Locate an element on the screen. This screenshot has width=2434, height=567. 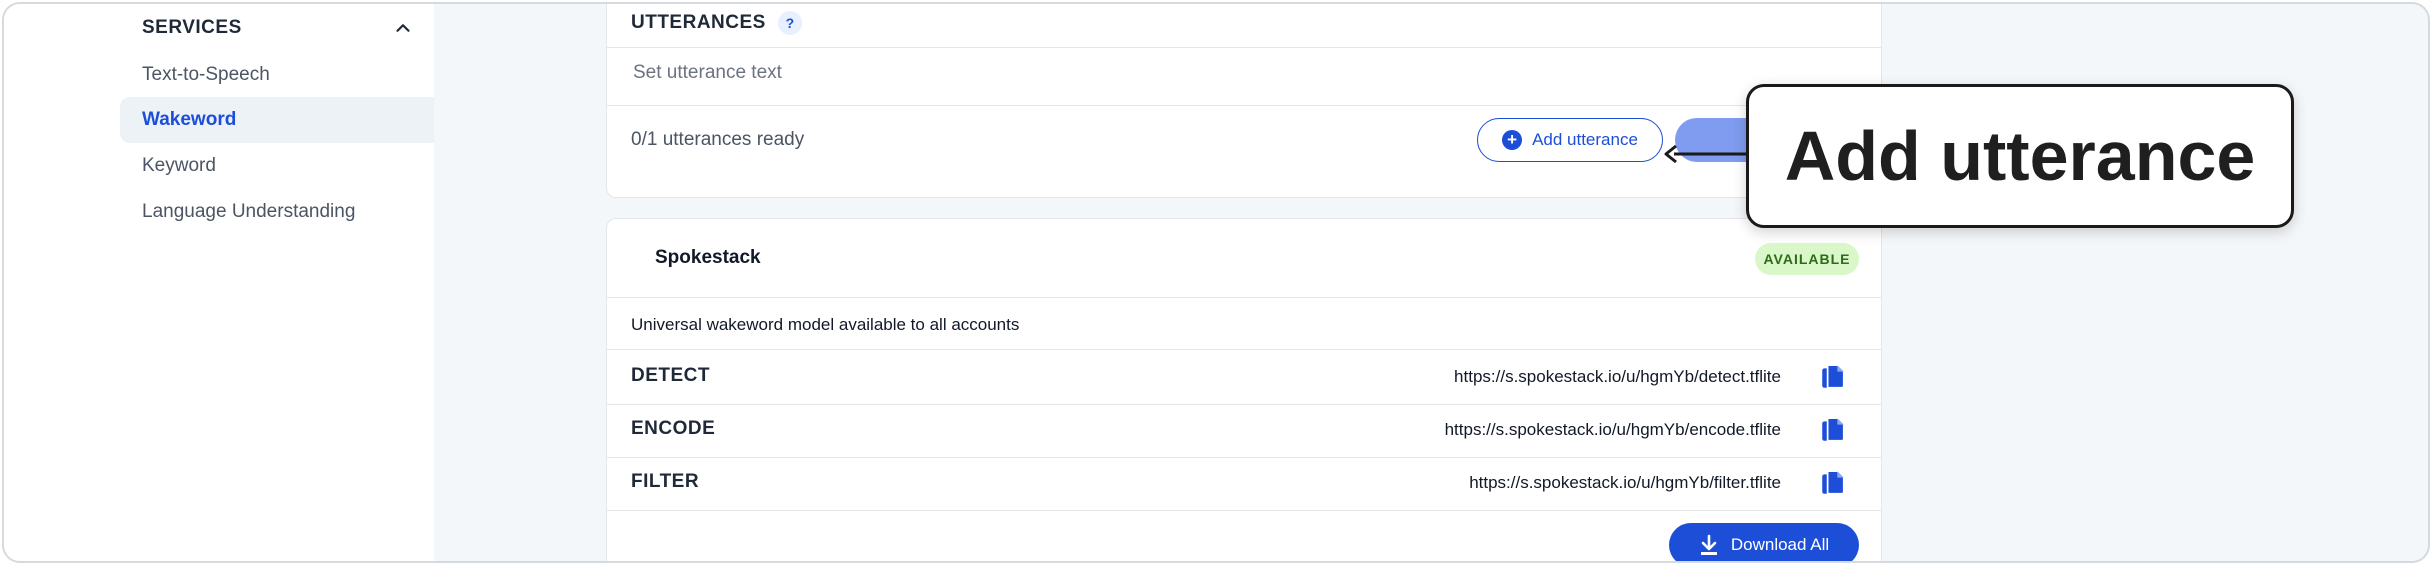
plus-circle-icon: + is located at coordinates (1512, 140).